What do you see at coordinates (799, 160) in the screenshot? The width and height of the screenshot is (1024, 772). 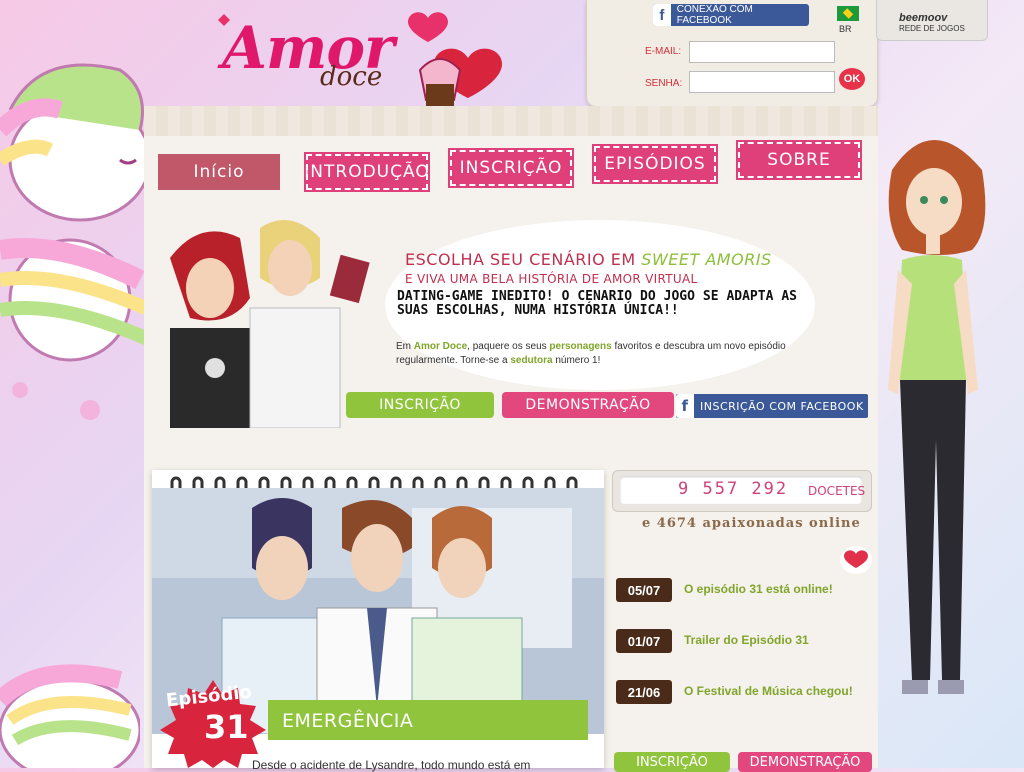 I see `nav-tab-sobre: SOBRE` at bounding box center [799, 160].